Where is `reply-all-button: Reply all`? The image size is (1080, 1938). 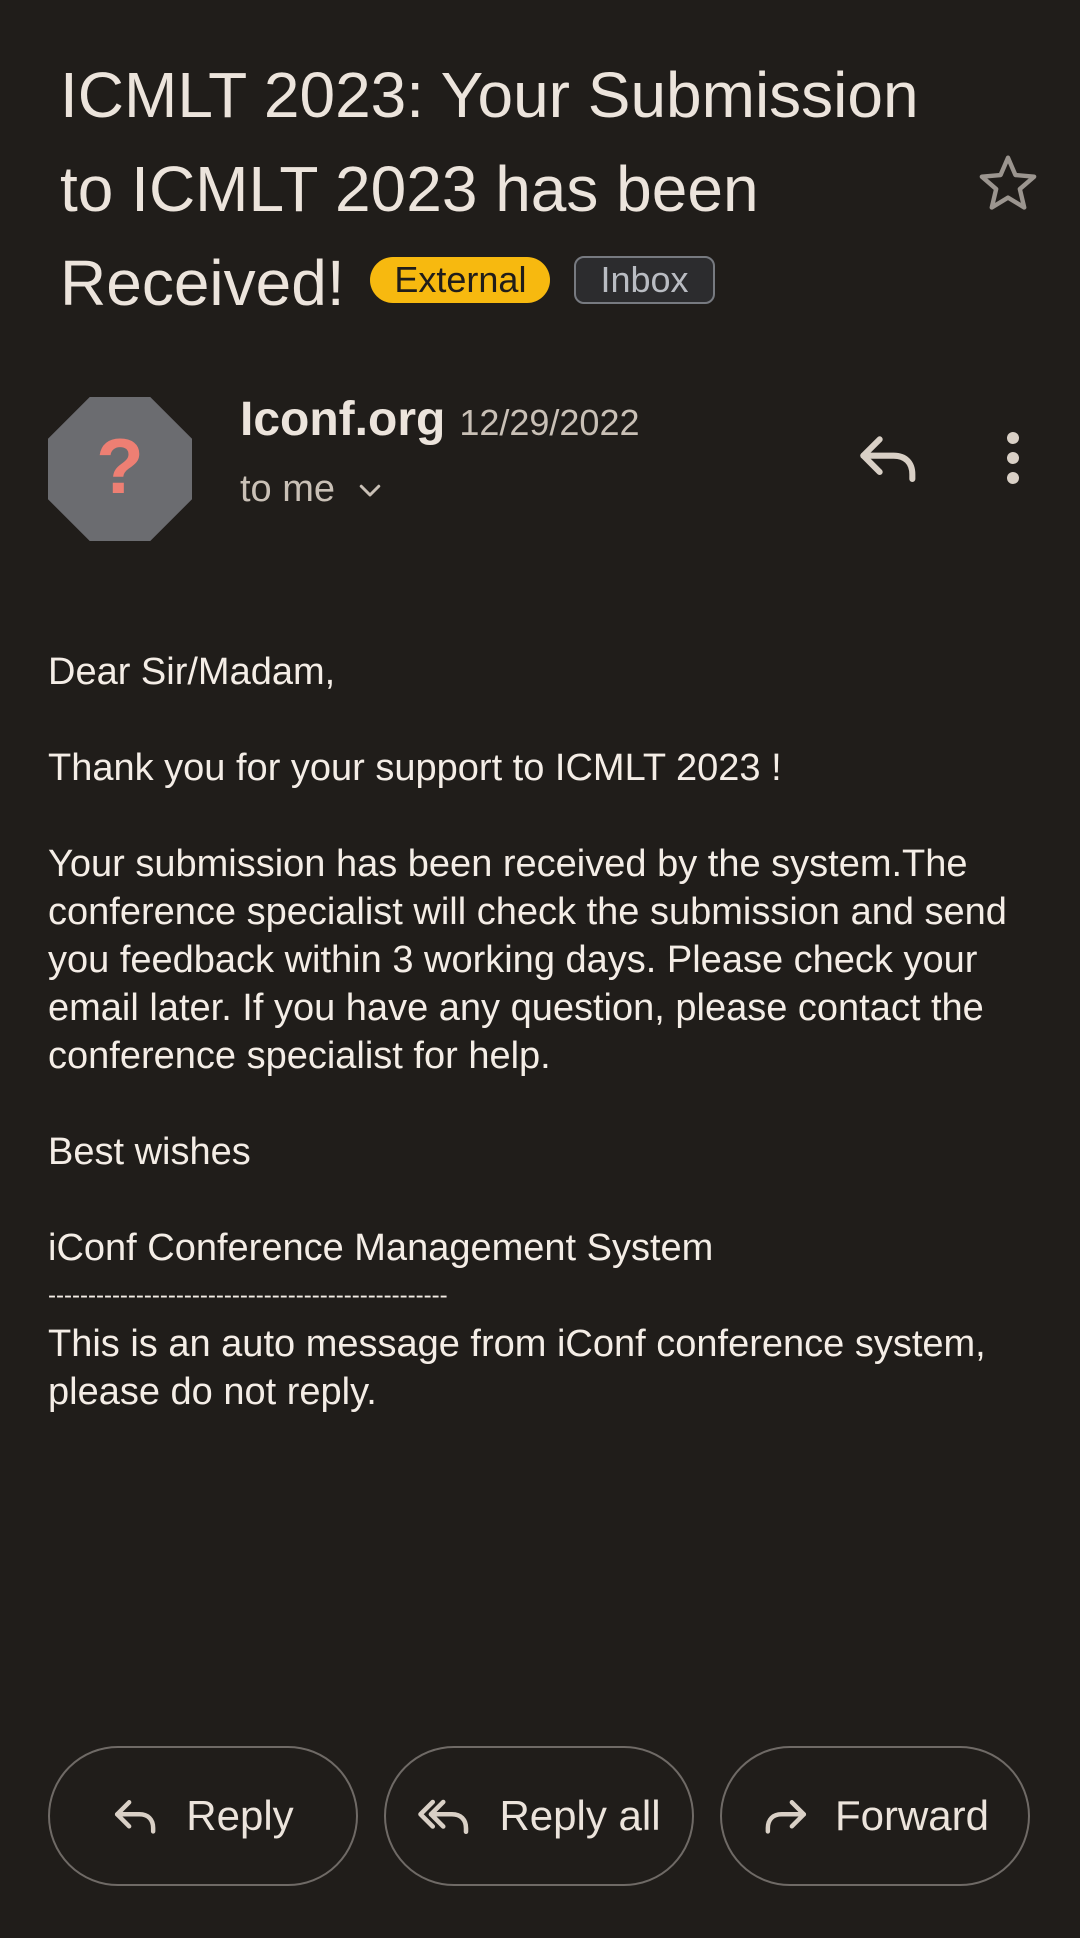 reply-all-button: Reply all is located at coordinates (539, 1816).